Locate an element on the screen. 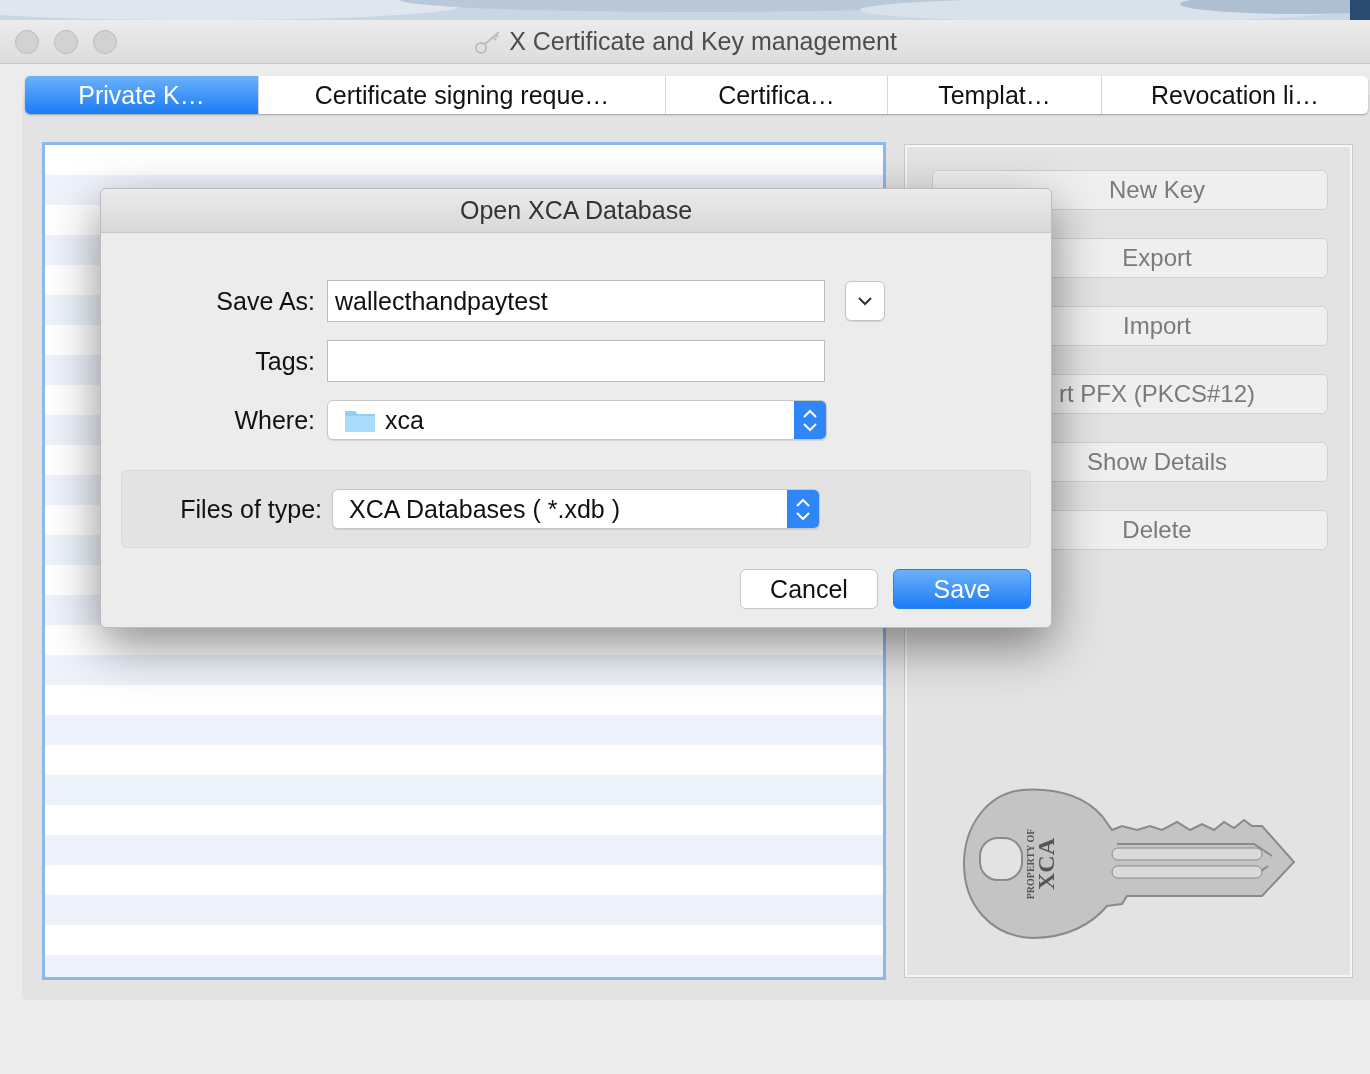  window-title: X Certificate and Key management is located at coordinates (703, 41).